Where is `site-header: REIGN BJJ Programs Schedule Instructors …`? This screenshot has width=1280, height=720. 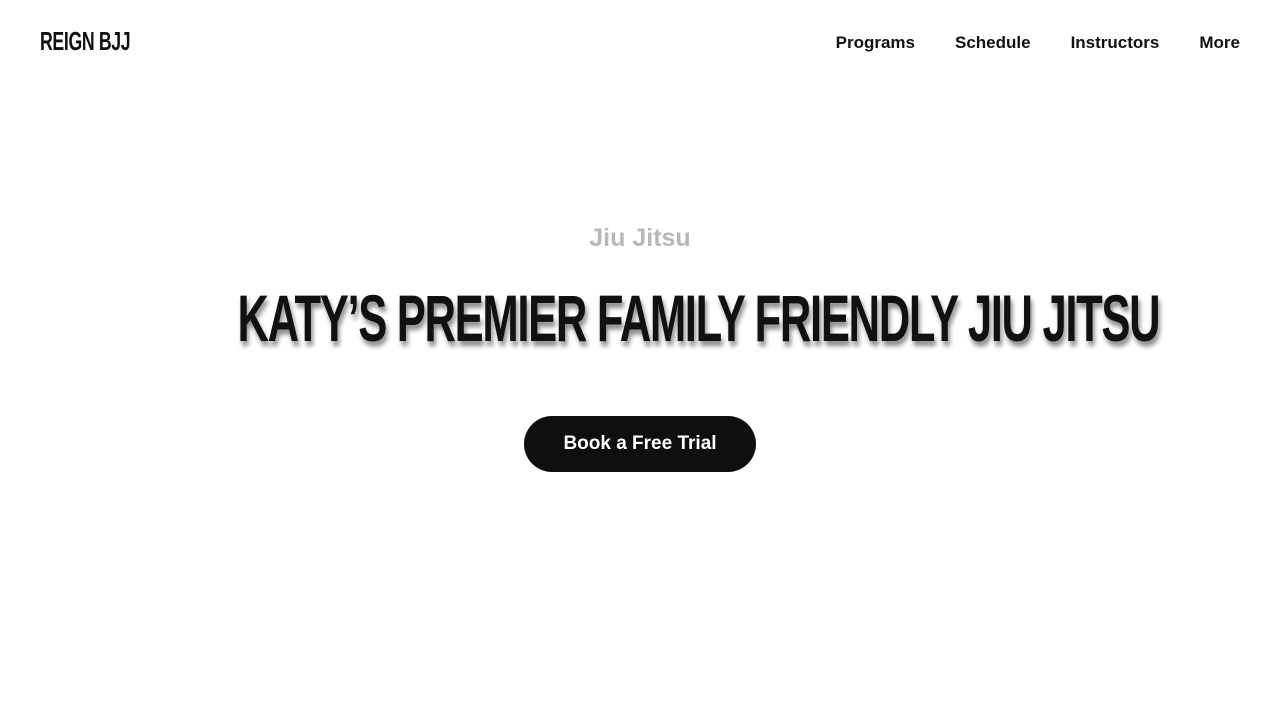
site-header: REIGN BJJ Programs Schedule Instructors … is located at coordinates (640, 43).